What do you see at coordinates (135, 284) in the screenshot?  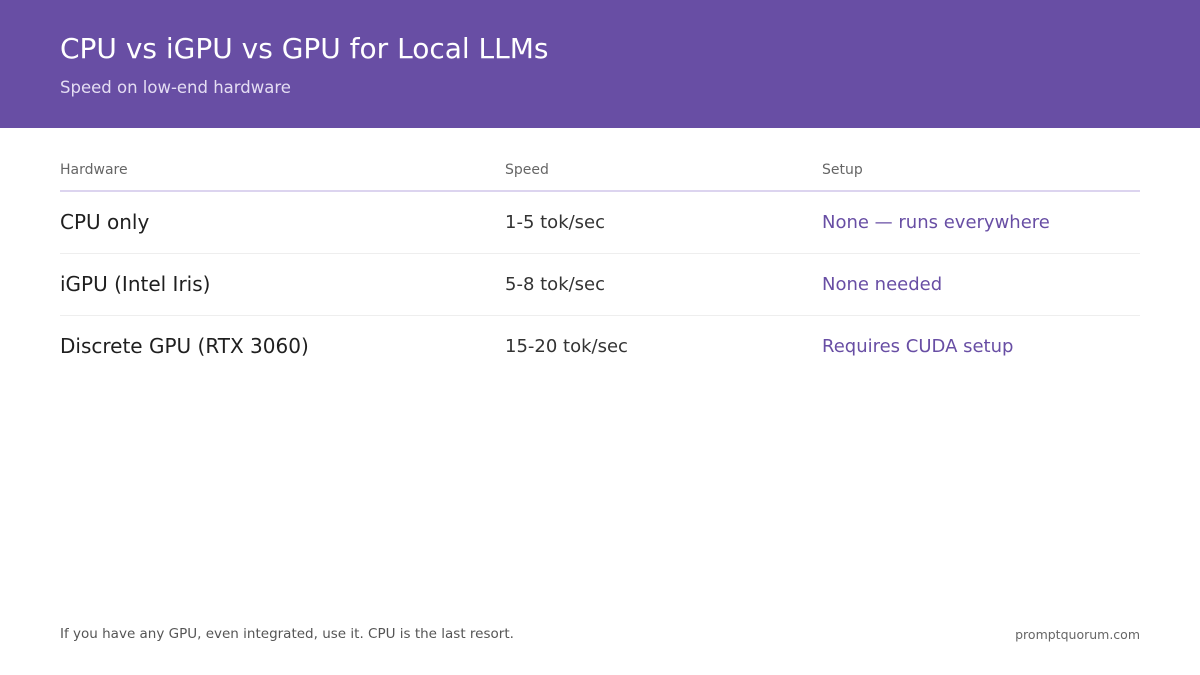 I see `hardware-cell: iGPU (Intel Iris)` at bounding box center [135, 284].